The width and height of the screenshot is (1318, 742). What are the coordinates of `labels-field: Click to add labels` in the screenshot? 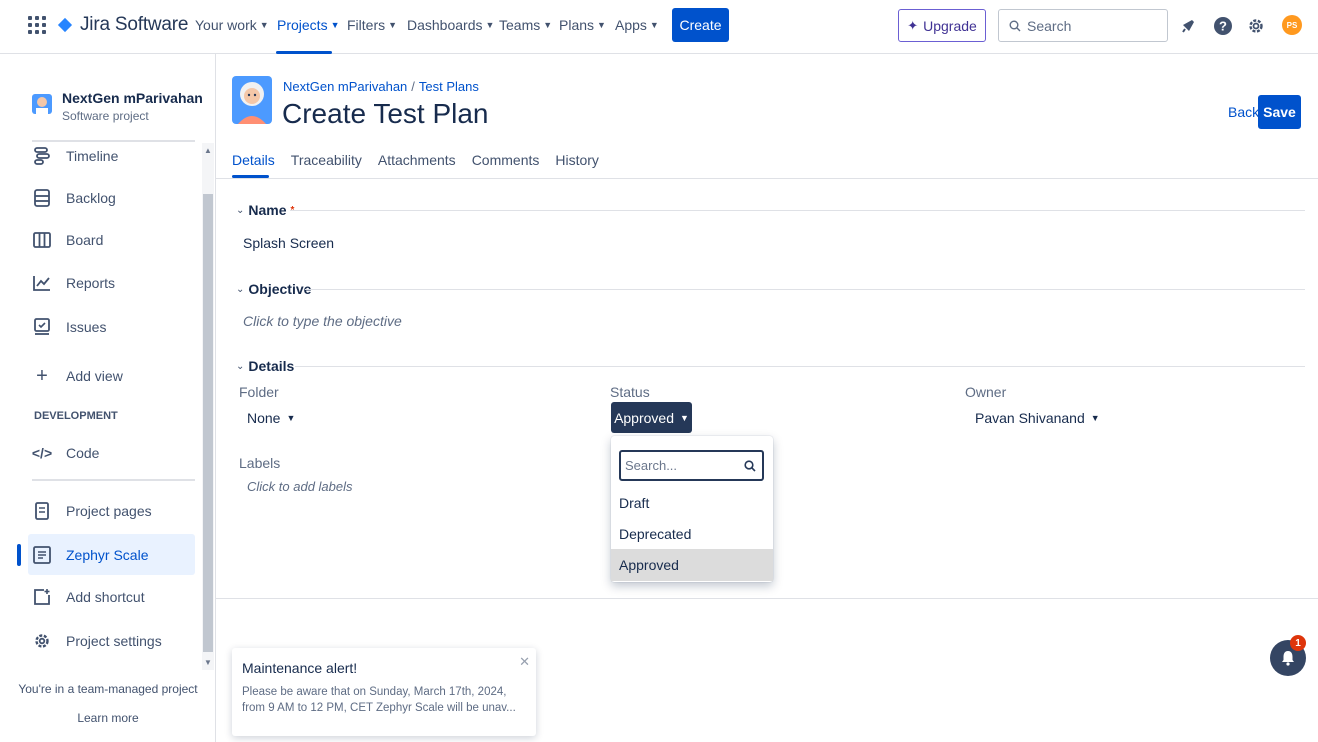 It's located at (300, 486).